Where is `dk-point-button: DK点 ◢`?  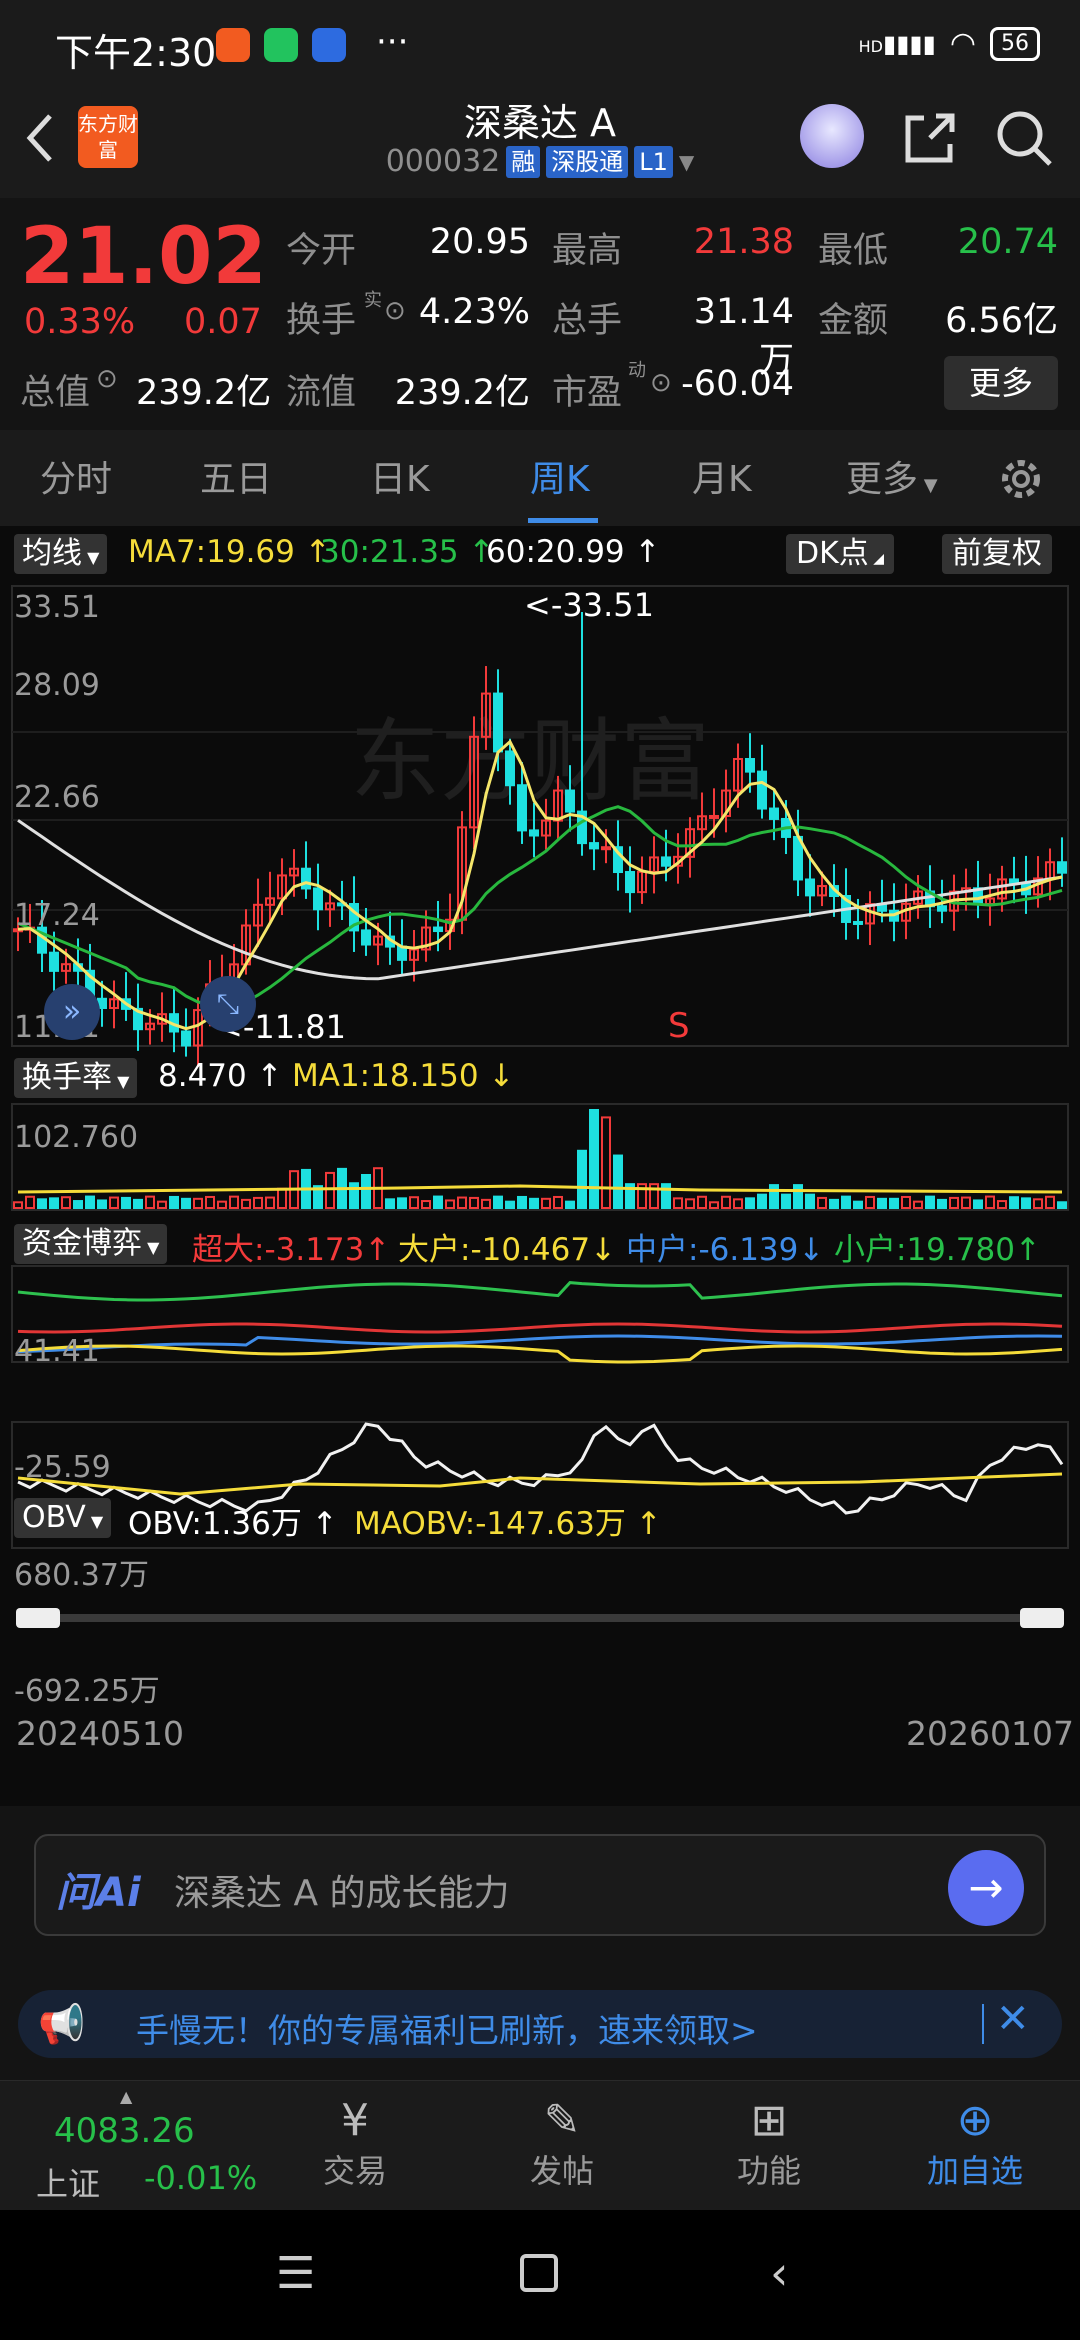
dk-point-button: DK点 ◢ is located at coordinates (840, 554).